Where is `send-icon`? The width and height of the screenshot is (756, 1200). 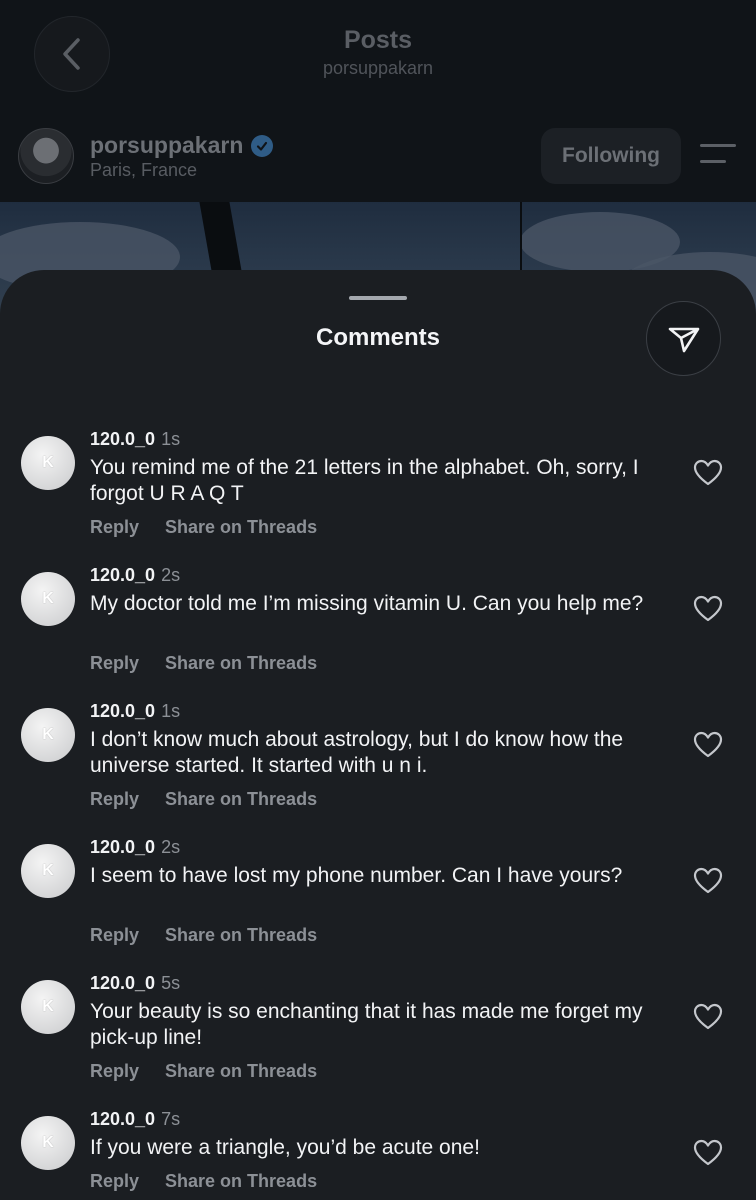 send-icon is located at coordinates (683, 339).